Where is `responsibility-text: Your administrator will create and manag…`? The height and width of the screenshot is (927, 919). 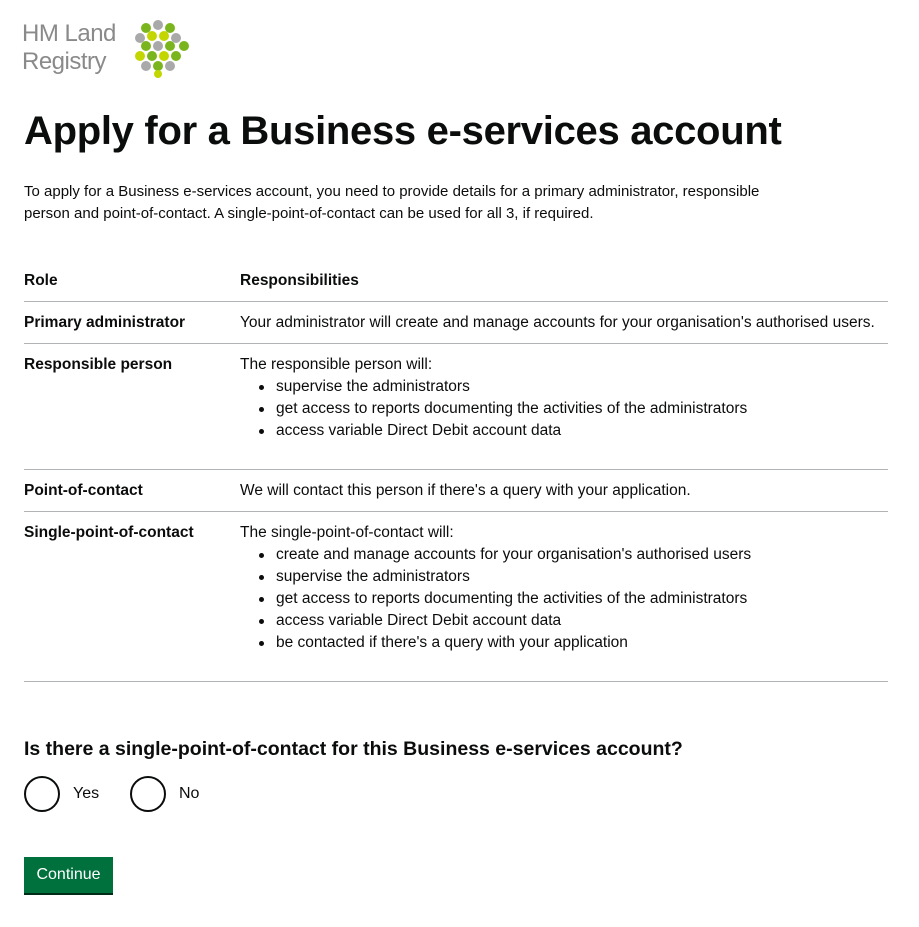
responsibility-text: Your administrator will create and manag… is located at coordinates (557, 322).